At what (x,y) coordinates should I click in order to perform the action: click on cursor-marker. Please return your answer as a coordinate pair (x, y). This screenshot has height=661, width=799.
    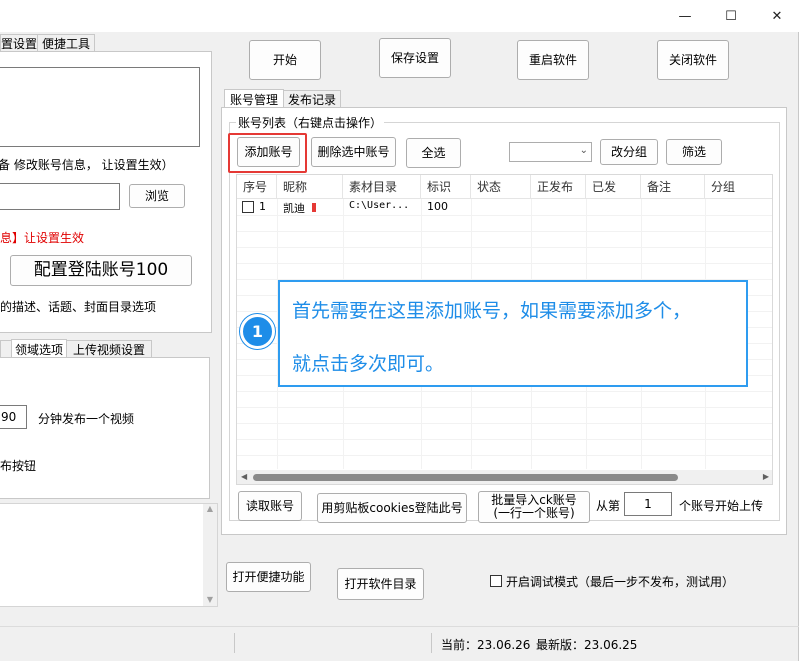
    Looking at the image, I should click on (314, 207).